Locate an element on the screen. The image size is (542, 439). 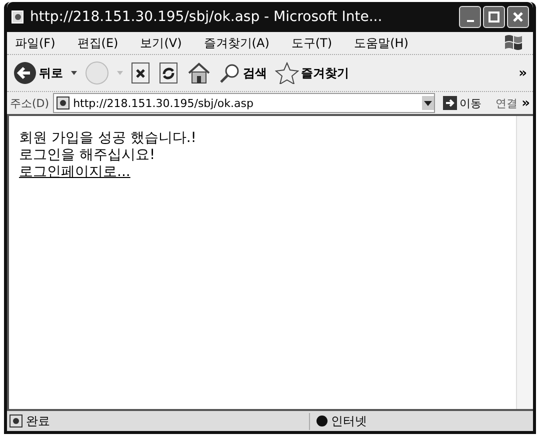
maximize-button is located at coordinates (494, 17).